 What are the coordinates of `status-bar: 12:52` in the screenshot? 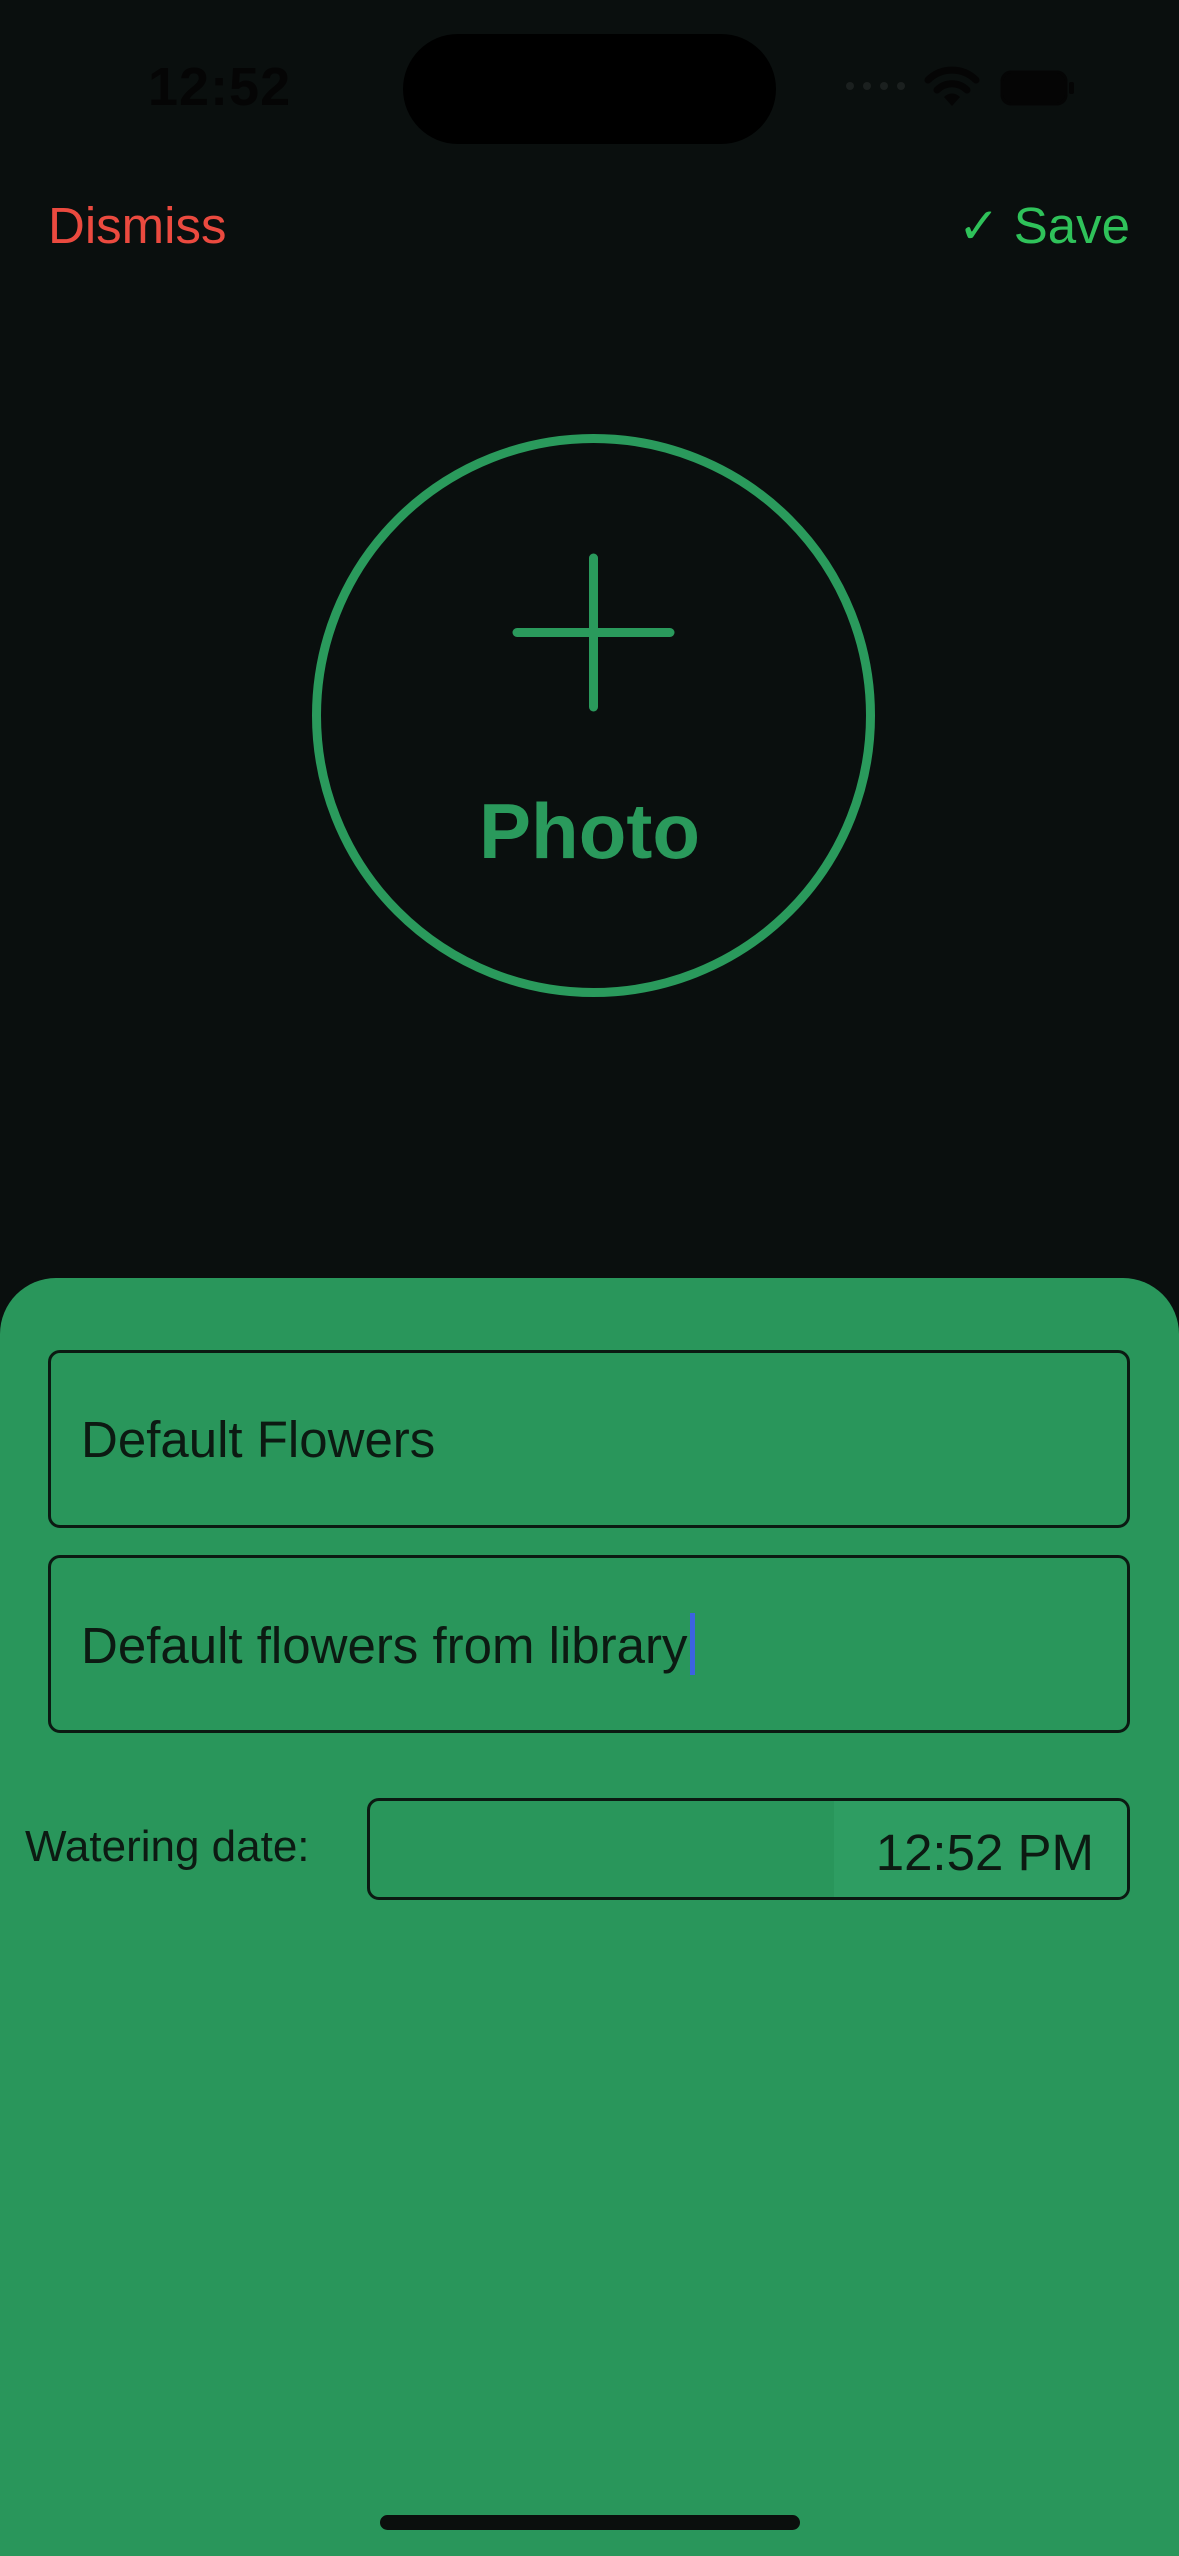 It's located at (589, 85).